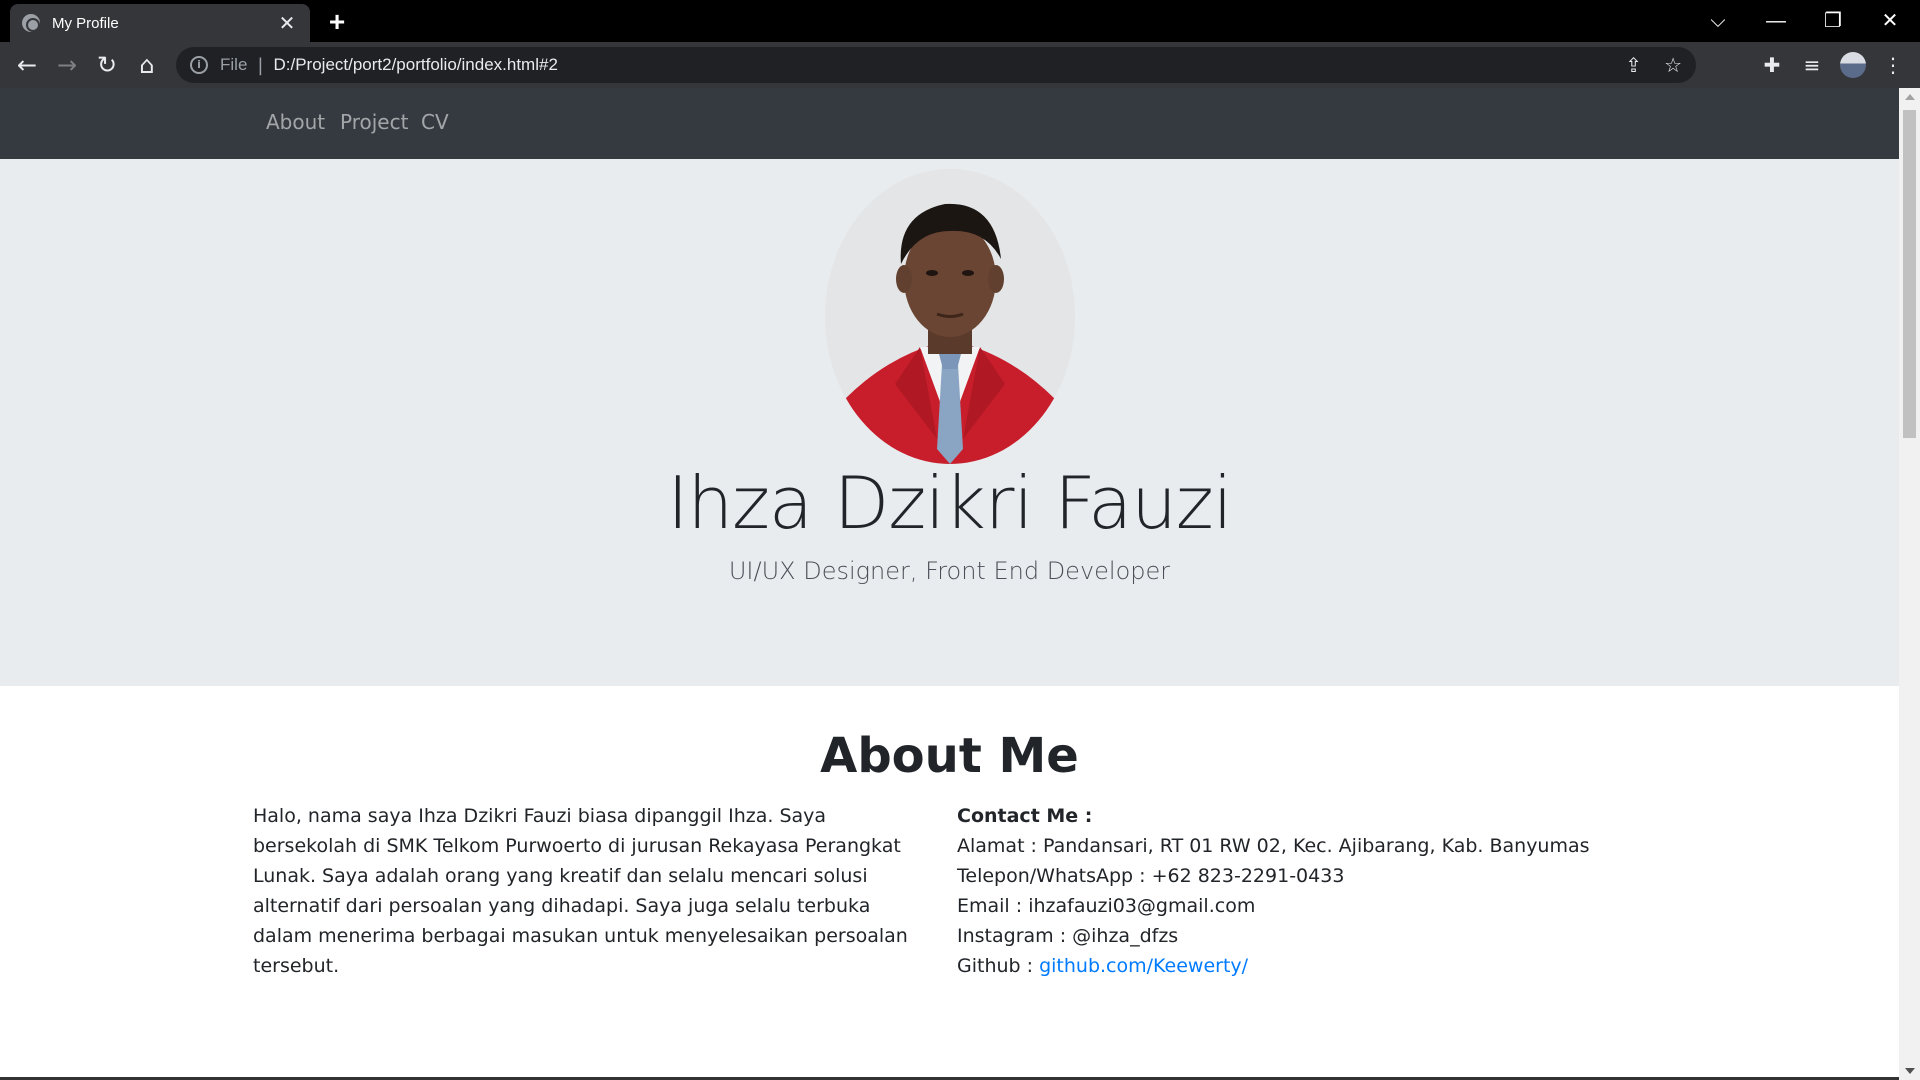 This screenshot has width=1920, height=1080. Describe the element at coordinates (1776, 21) in the screenshot. I see `minimize-icon: —` at that location.